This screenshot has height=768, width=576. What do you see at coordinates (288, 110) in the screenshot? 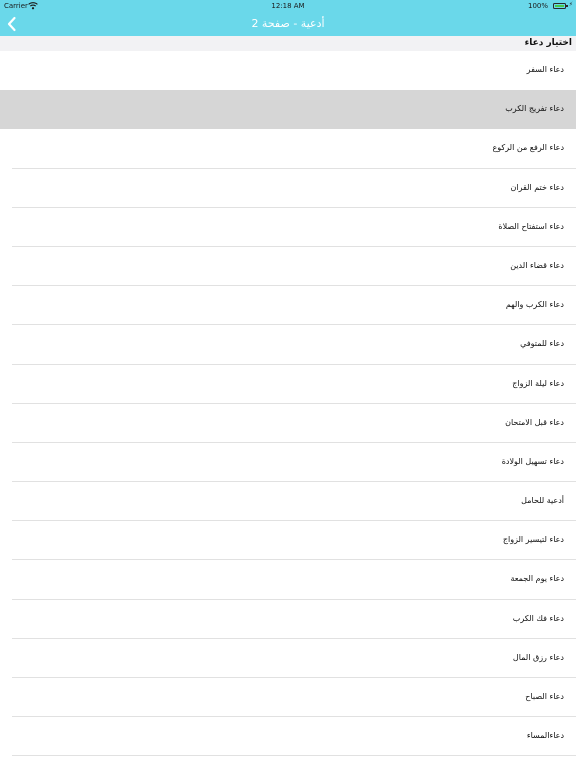
I see `list-item: دعاء تفريج الكرب` at bounding box center [288, 110].